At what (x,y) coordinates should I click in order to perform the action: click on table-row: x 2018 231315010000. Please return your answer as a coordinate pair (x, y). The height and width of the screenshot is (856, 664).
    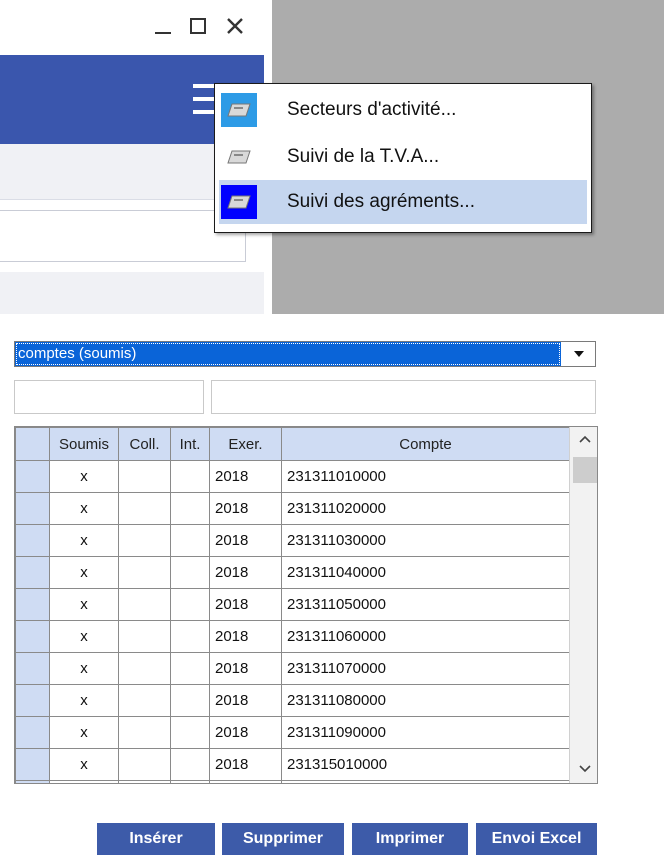
    Looking at the image, I should click on (292, 764).